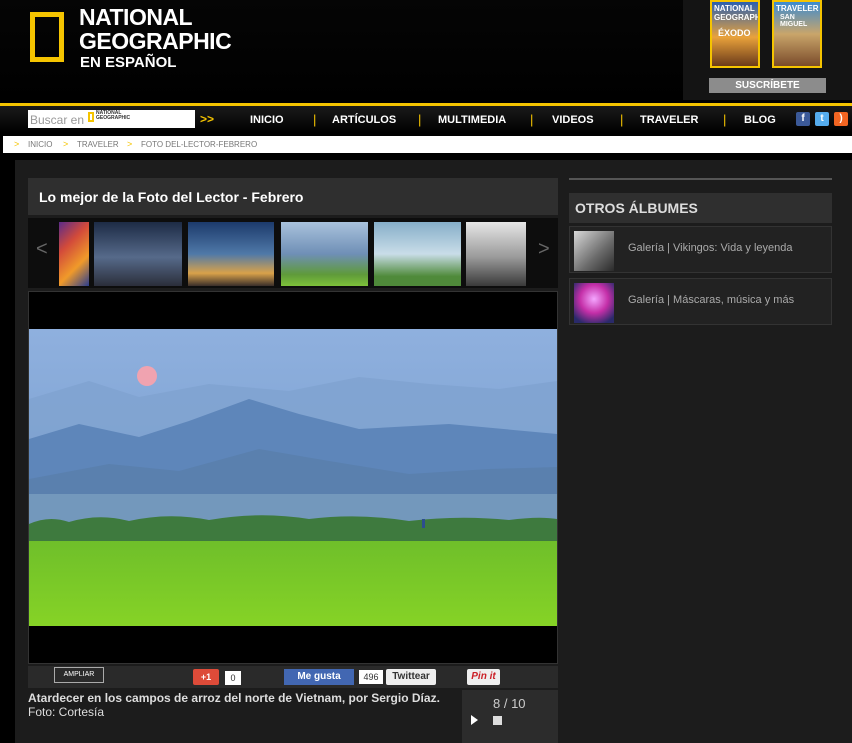  I want to click on search-placeholder: Buscar en, so click(57, 120).